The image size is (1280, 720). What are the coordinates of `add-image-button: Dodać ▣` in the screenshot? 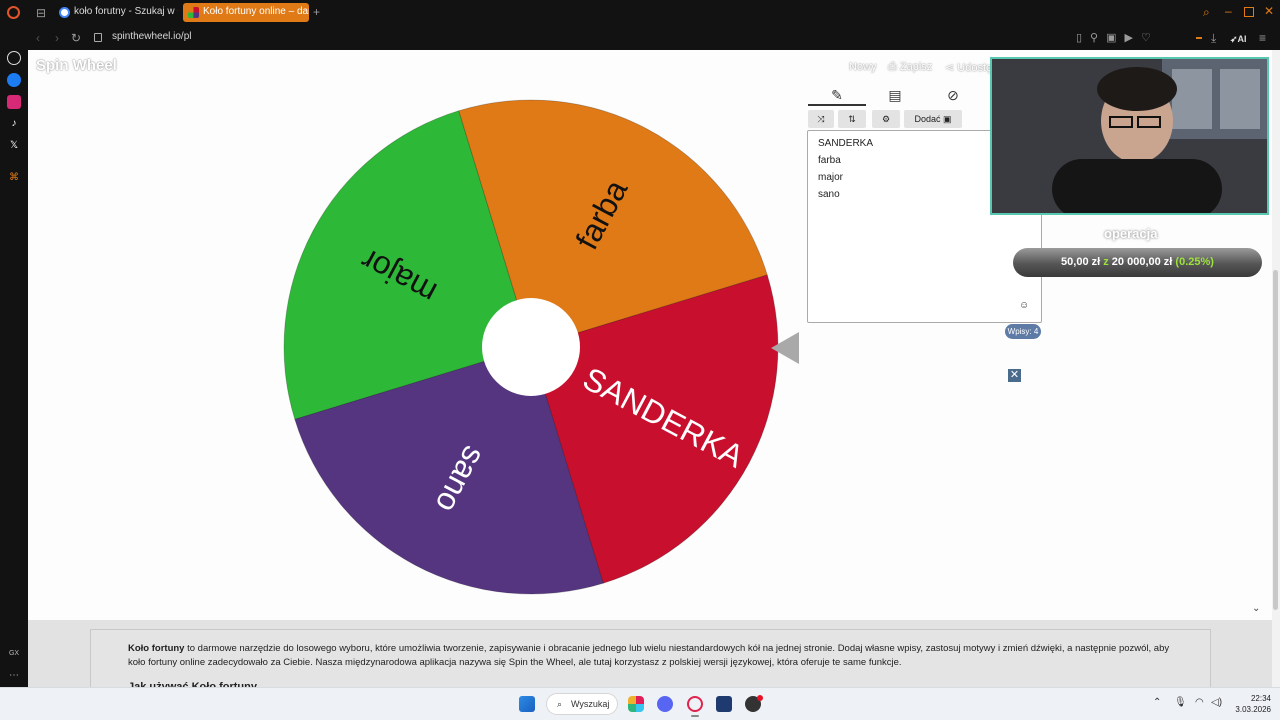 It's located at (933, 119).